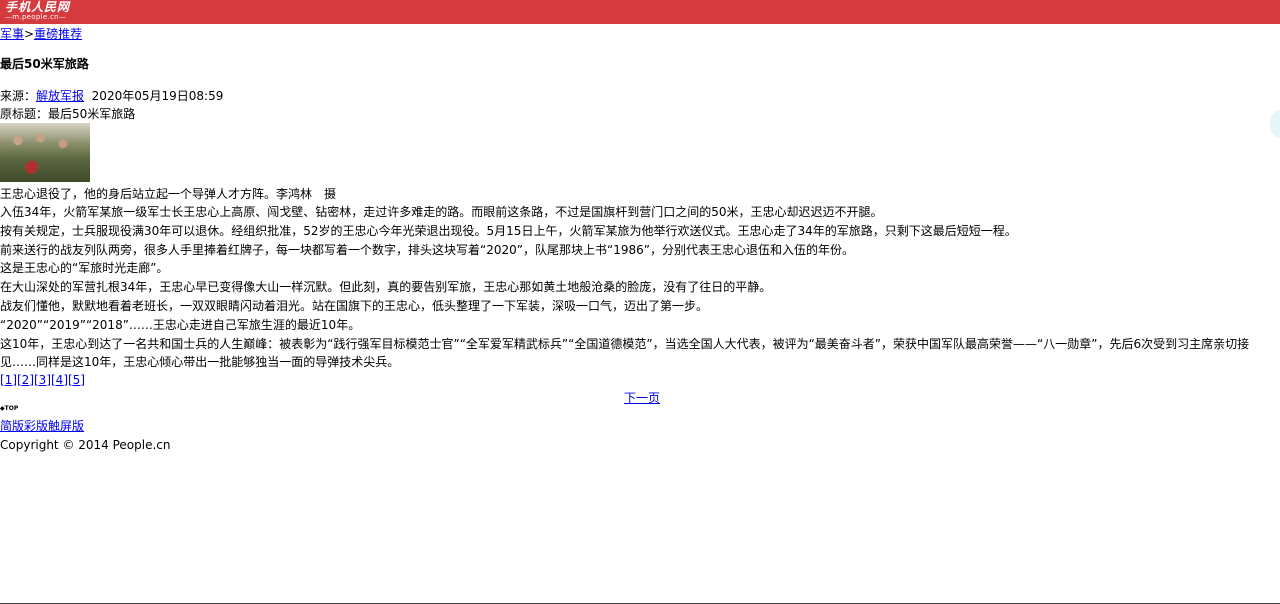 The width and height of the screenshot is (1280, 604). I want to click on breadcrumb: 军事>重磅推荐, so click(41, 34).